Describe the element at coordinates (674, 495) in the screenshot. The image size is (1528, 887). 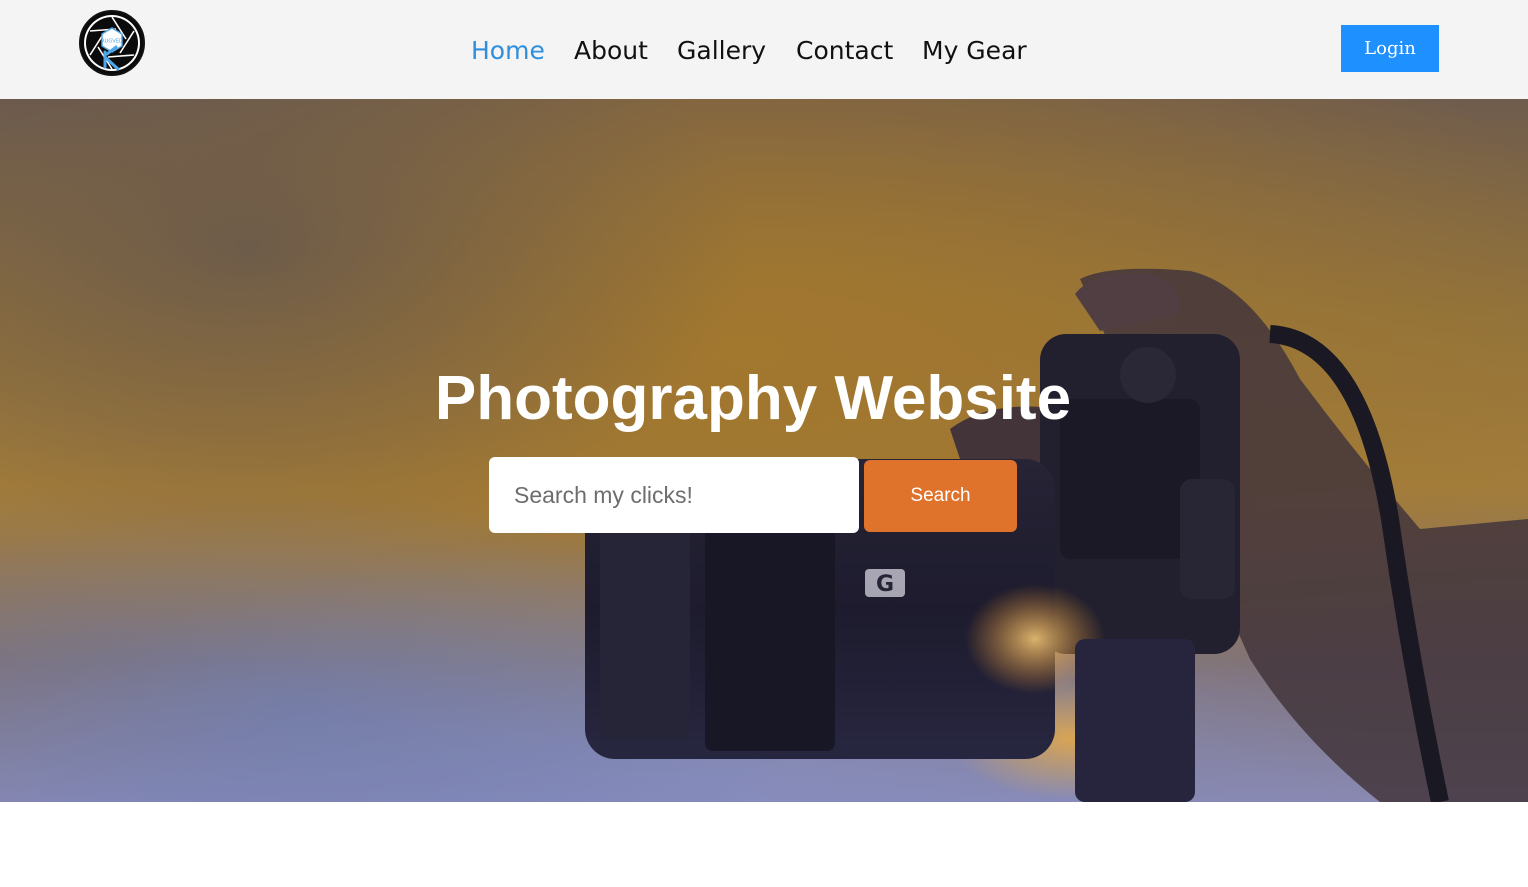
I see `search-input` at that location.